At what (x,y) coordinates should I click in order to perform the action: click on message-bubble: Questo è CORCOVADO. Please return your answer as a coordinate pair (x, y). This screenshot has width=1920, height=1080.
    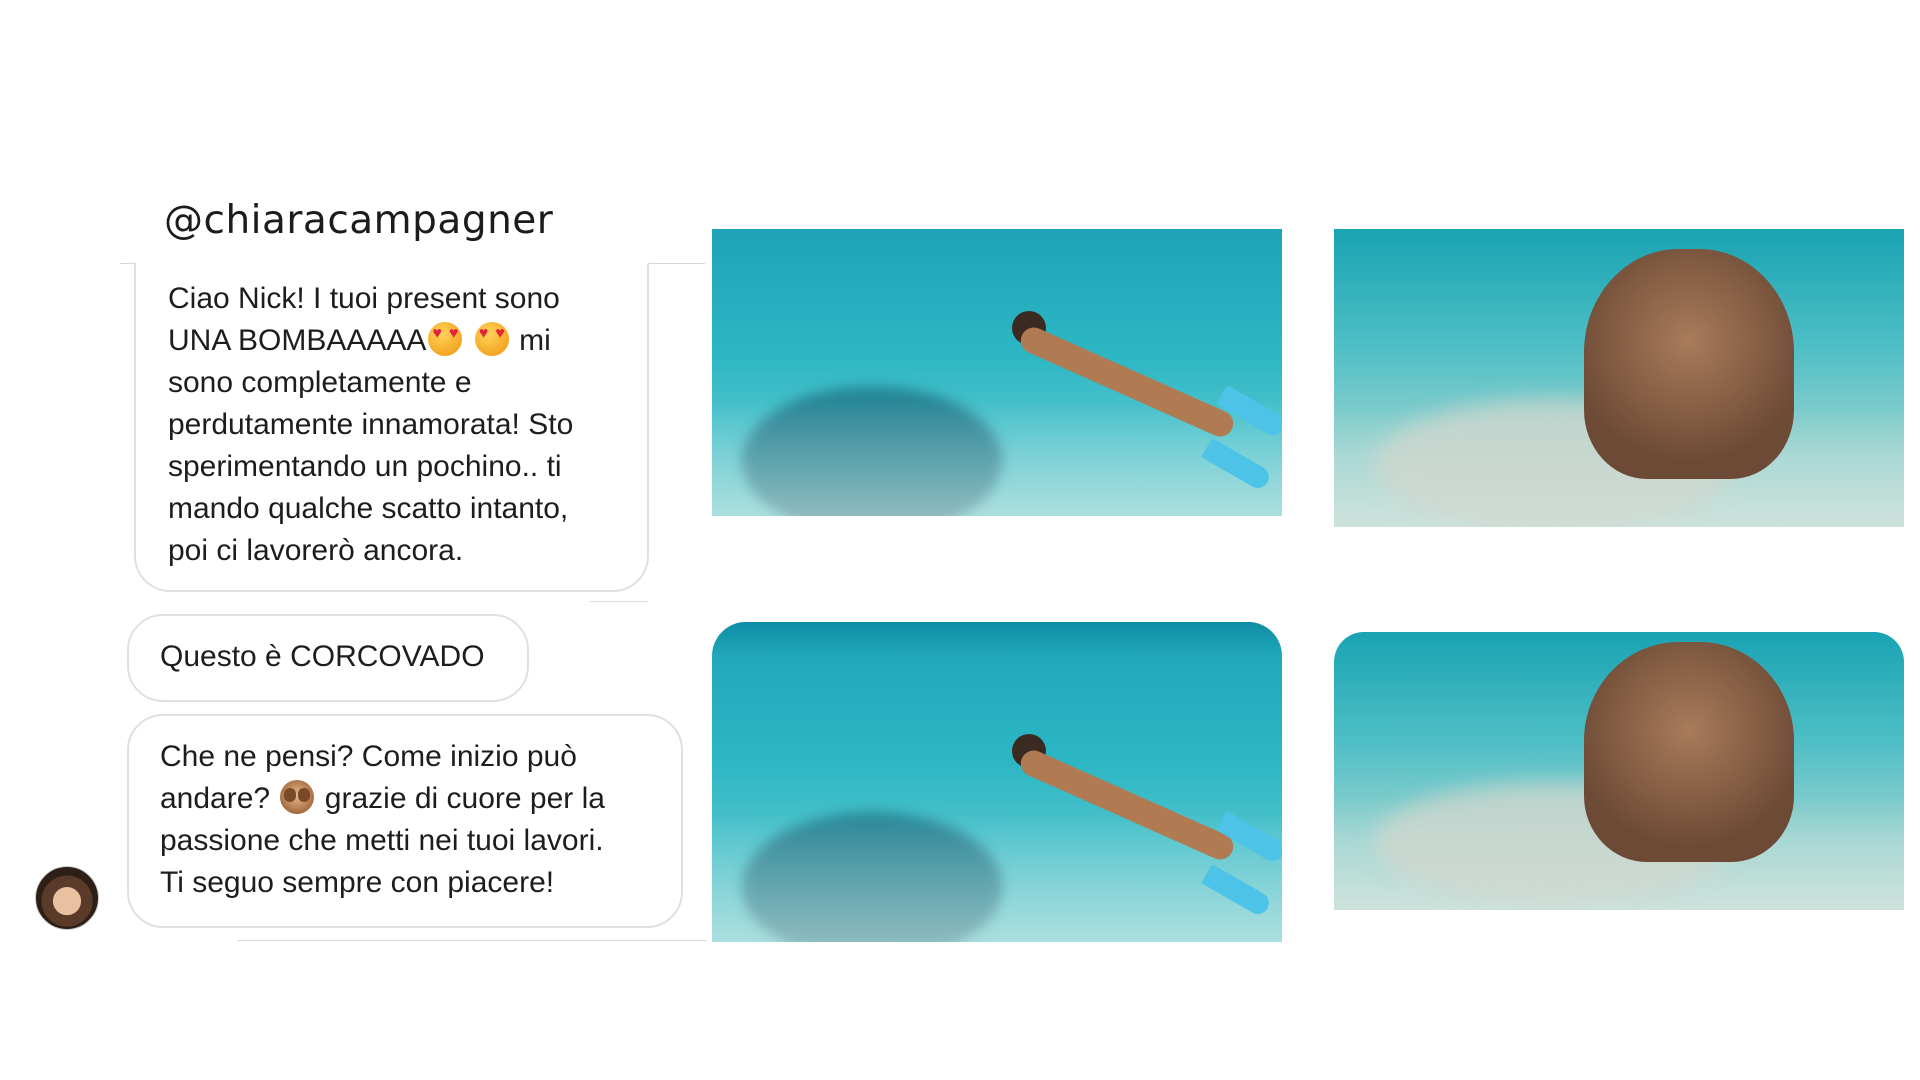
    Looking at the image, I should click on (328, 658).